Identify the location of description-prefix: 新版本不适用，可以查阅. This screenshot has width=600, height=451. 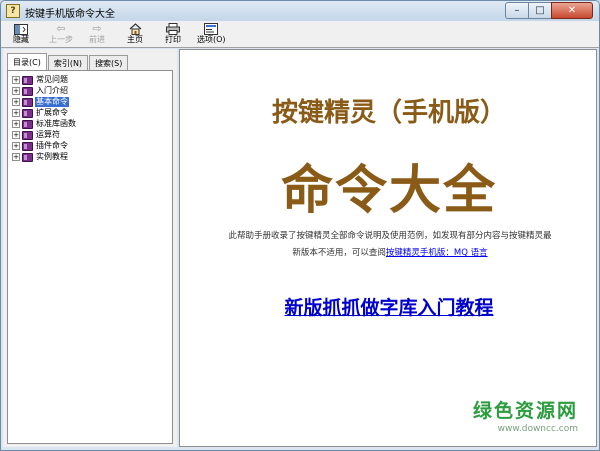
(339, 253).